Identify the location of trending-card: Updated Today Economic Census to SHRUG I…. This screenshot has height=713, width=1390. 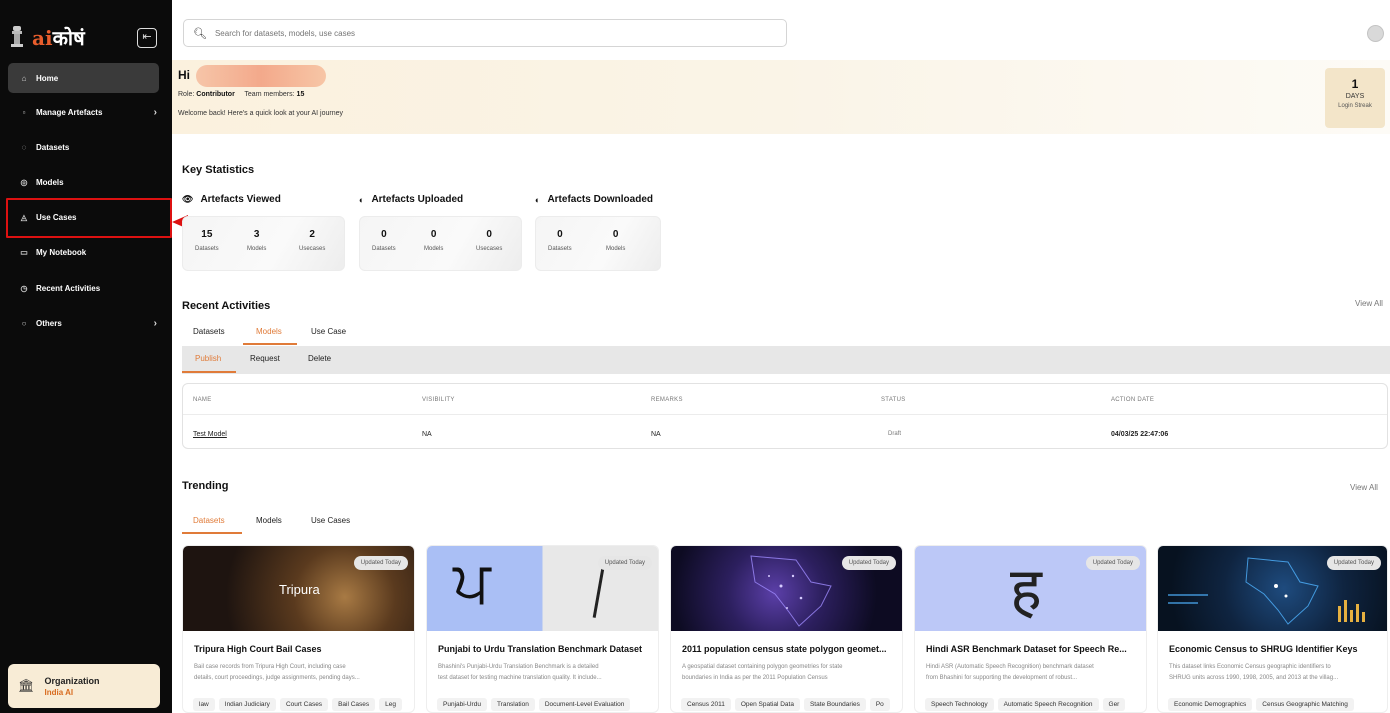
(1272, 629).